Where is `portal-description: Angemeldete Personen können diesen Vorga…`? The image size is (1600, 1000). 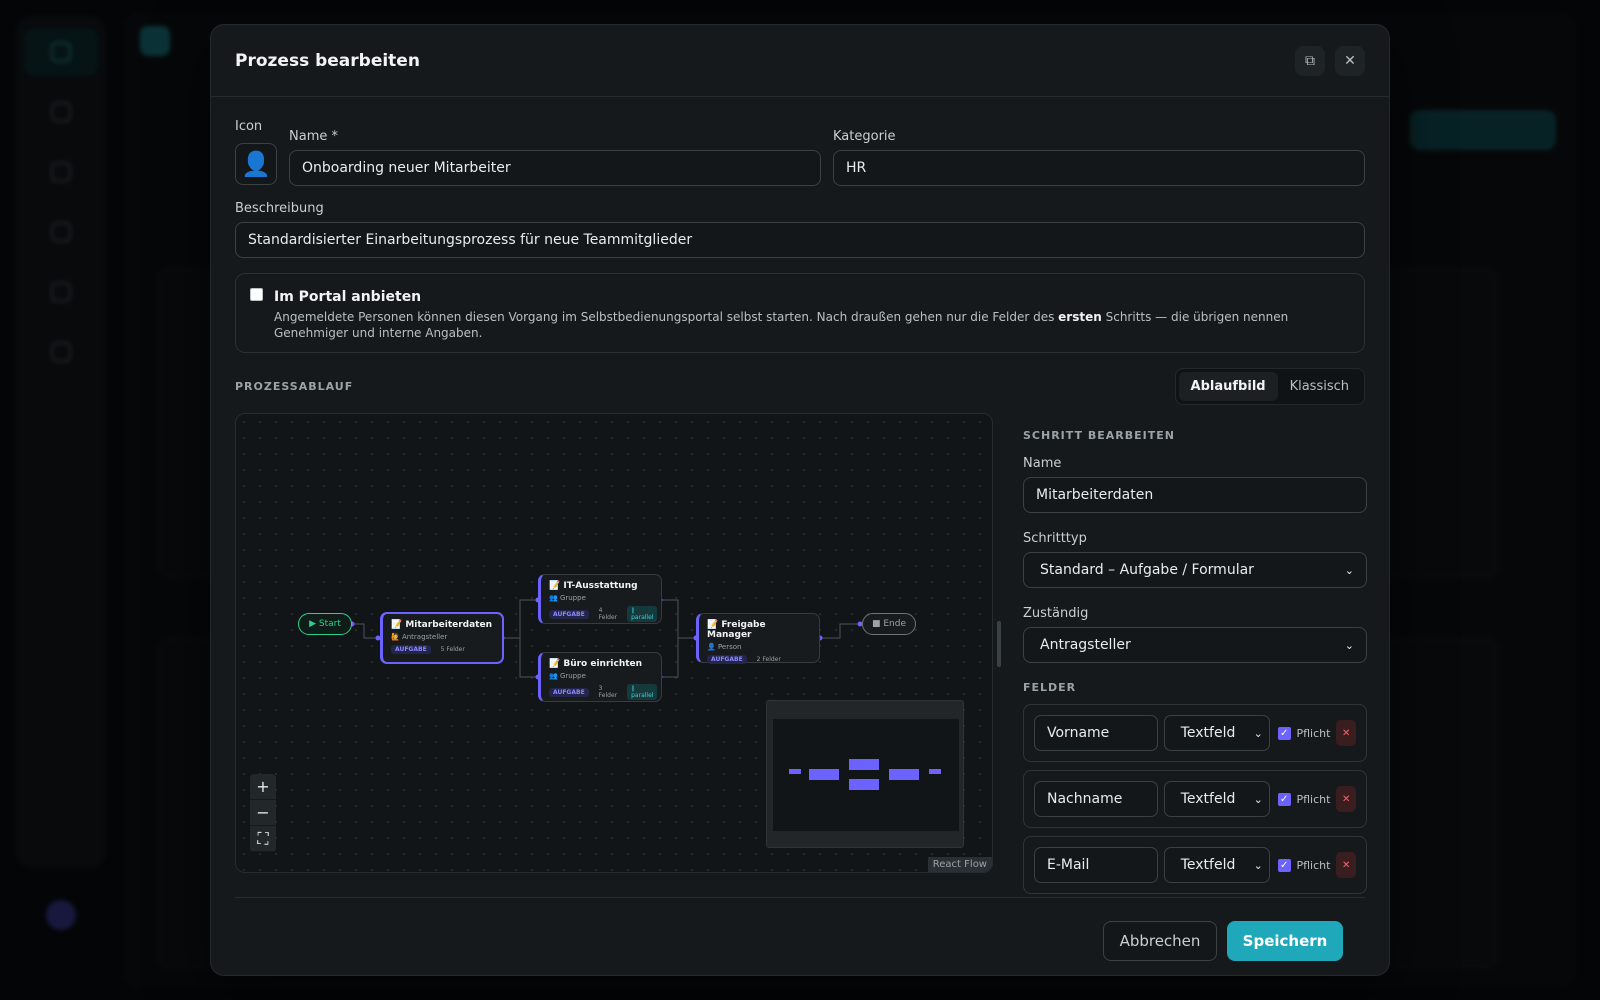 portal-description: Angemeldete Personen können diesen Vorga… is located at coordinates (781, 325).